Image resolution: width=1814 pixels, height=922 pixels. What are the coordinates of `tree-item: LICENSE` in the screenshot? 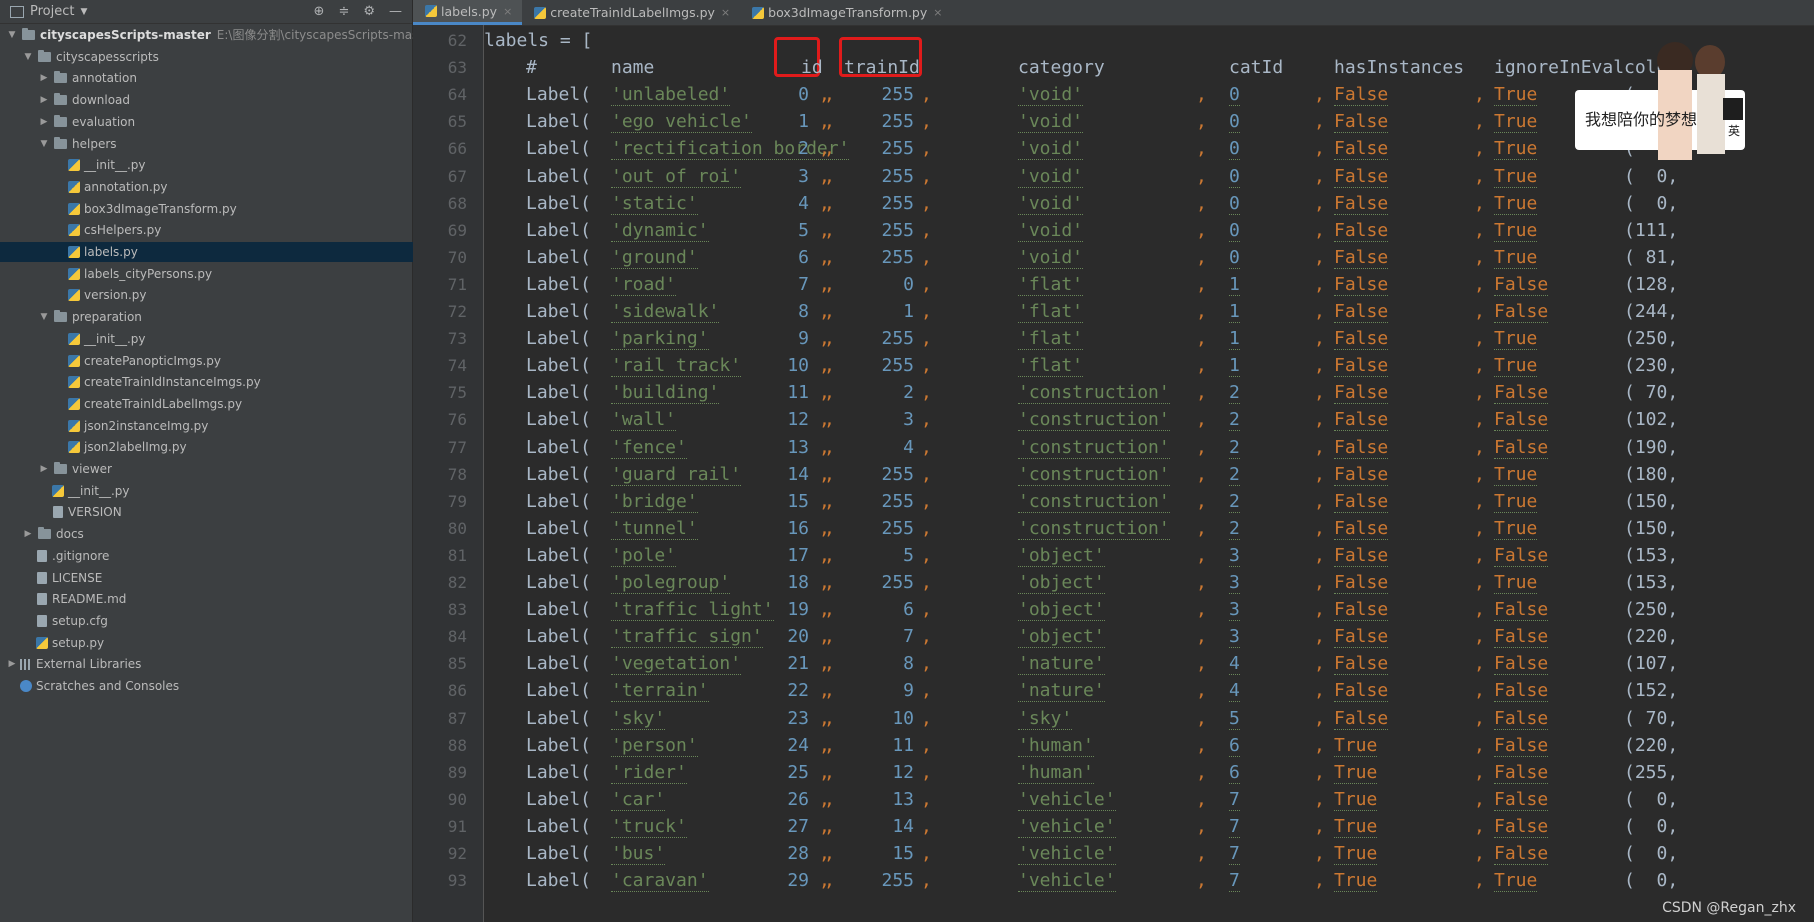 It's located at (62, 578).